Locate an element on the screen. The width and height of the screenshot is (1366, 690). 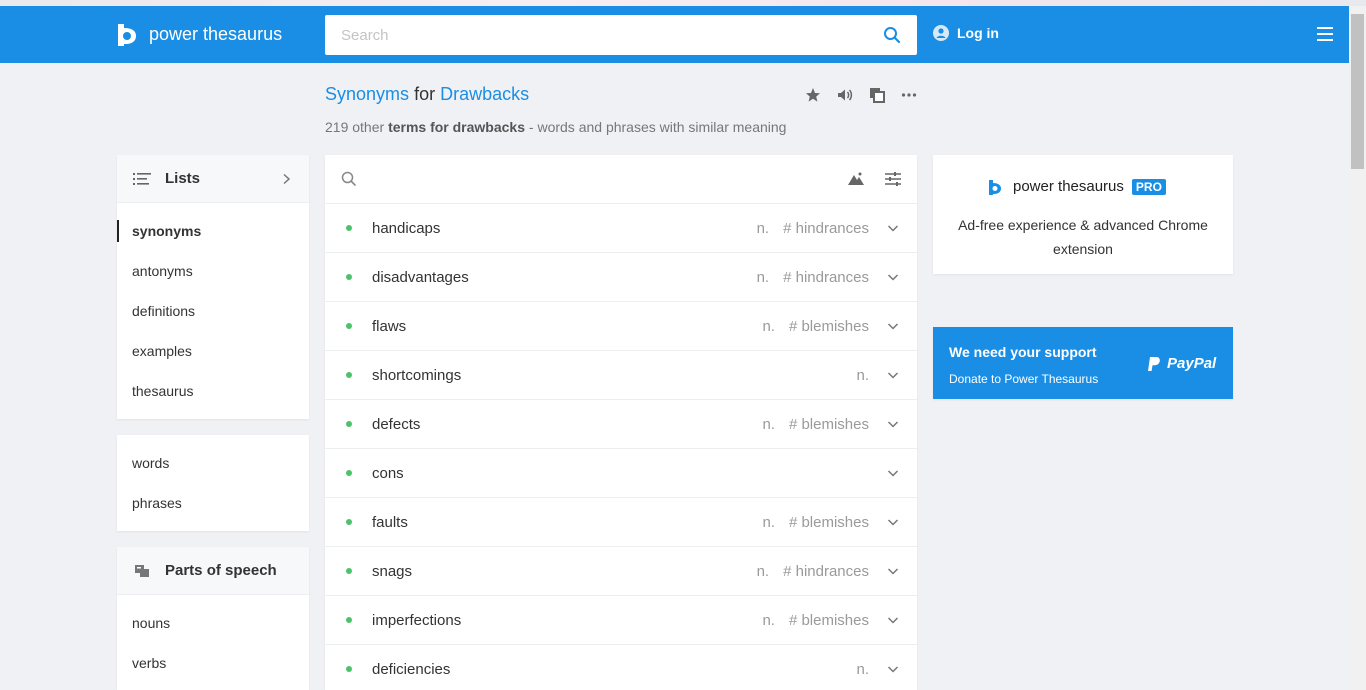
paypal-label: PayPal is located at coordinates (1192, 363).